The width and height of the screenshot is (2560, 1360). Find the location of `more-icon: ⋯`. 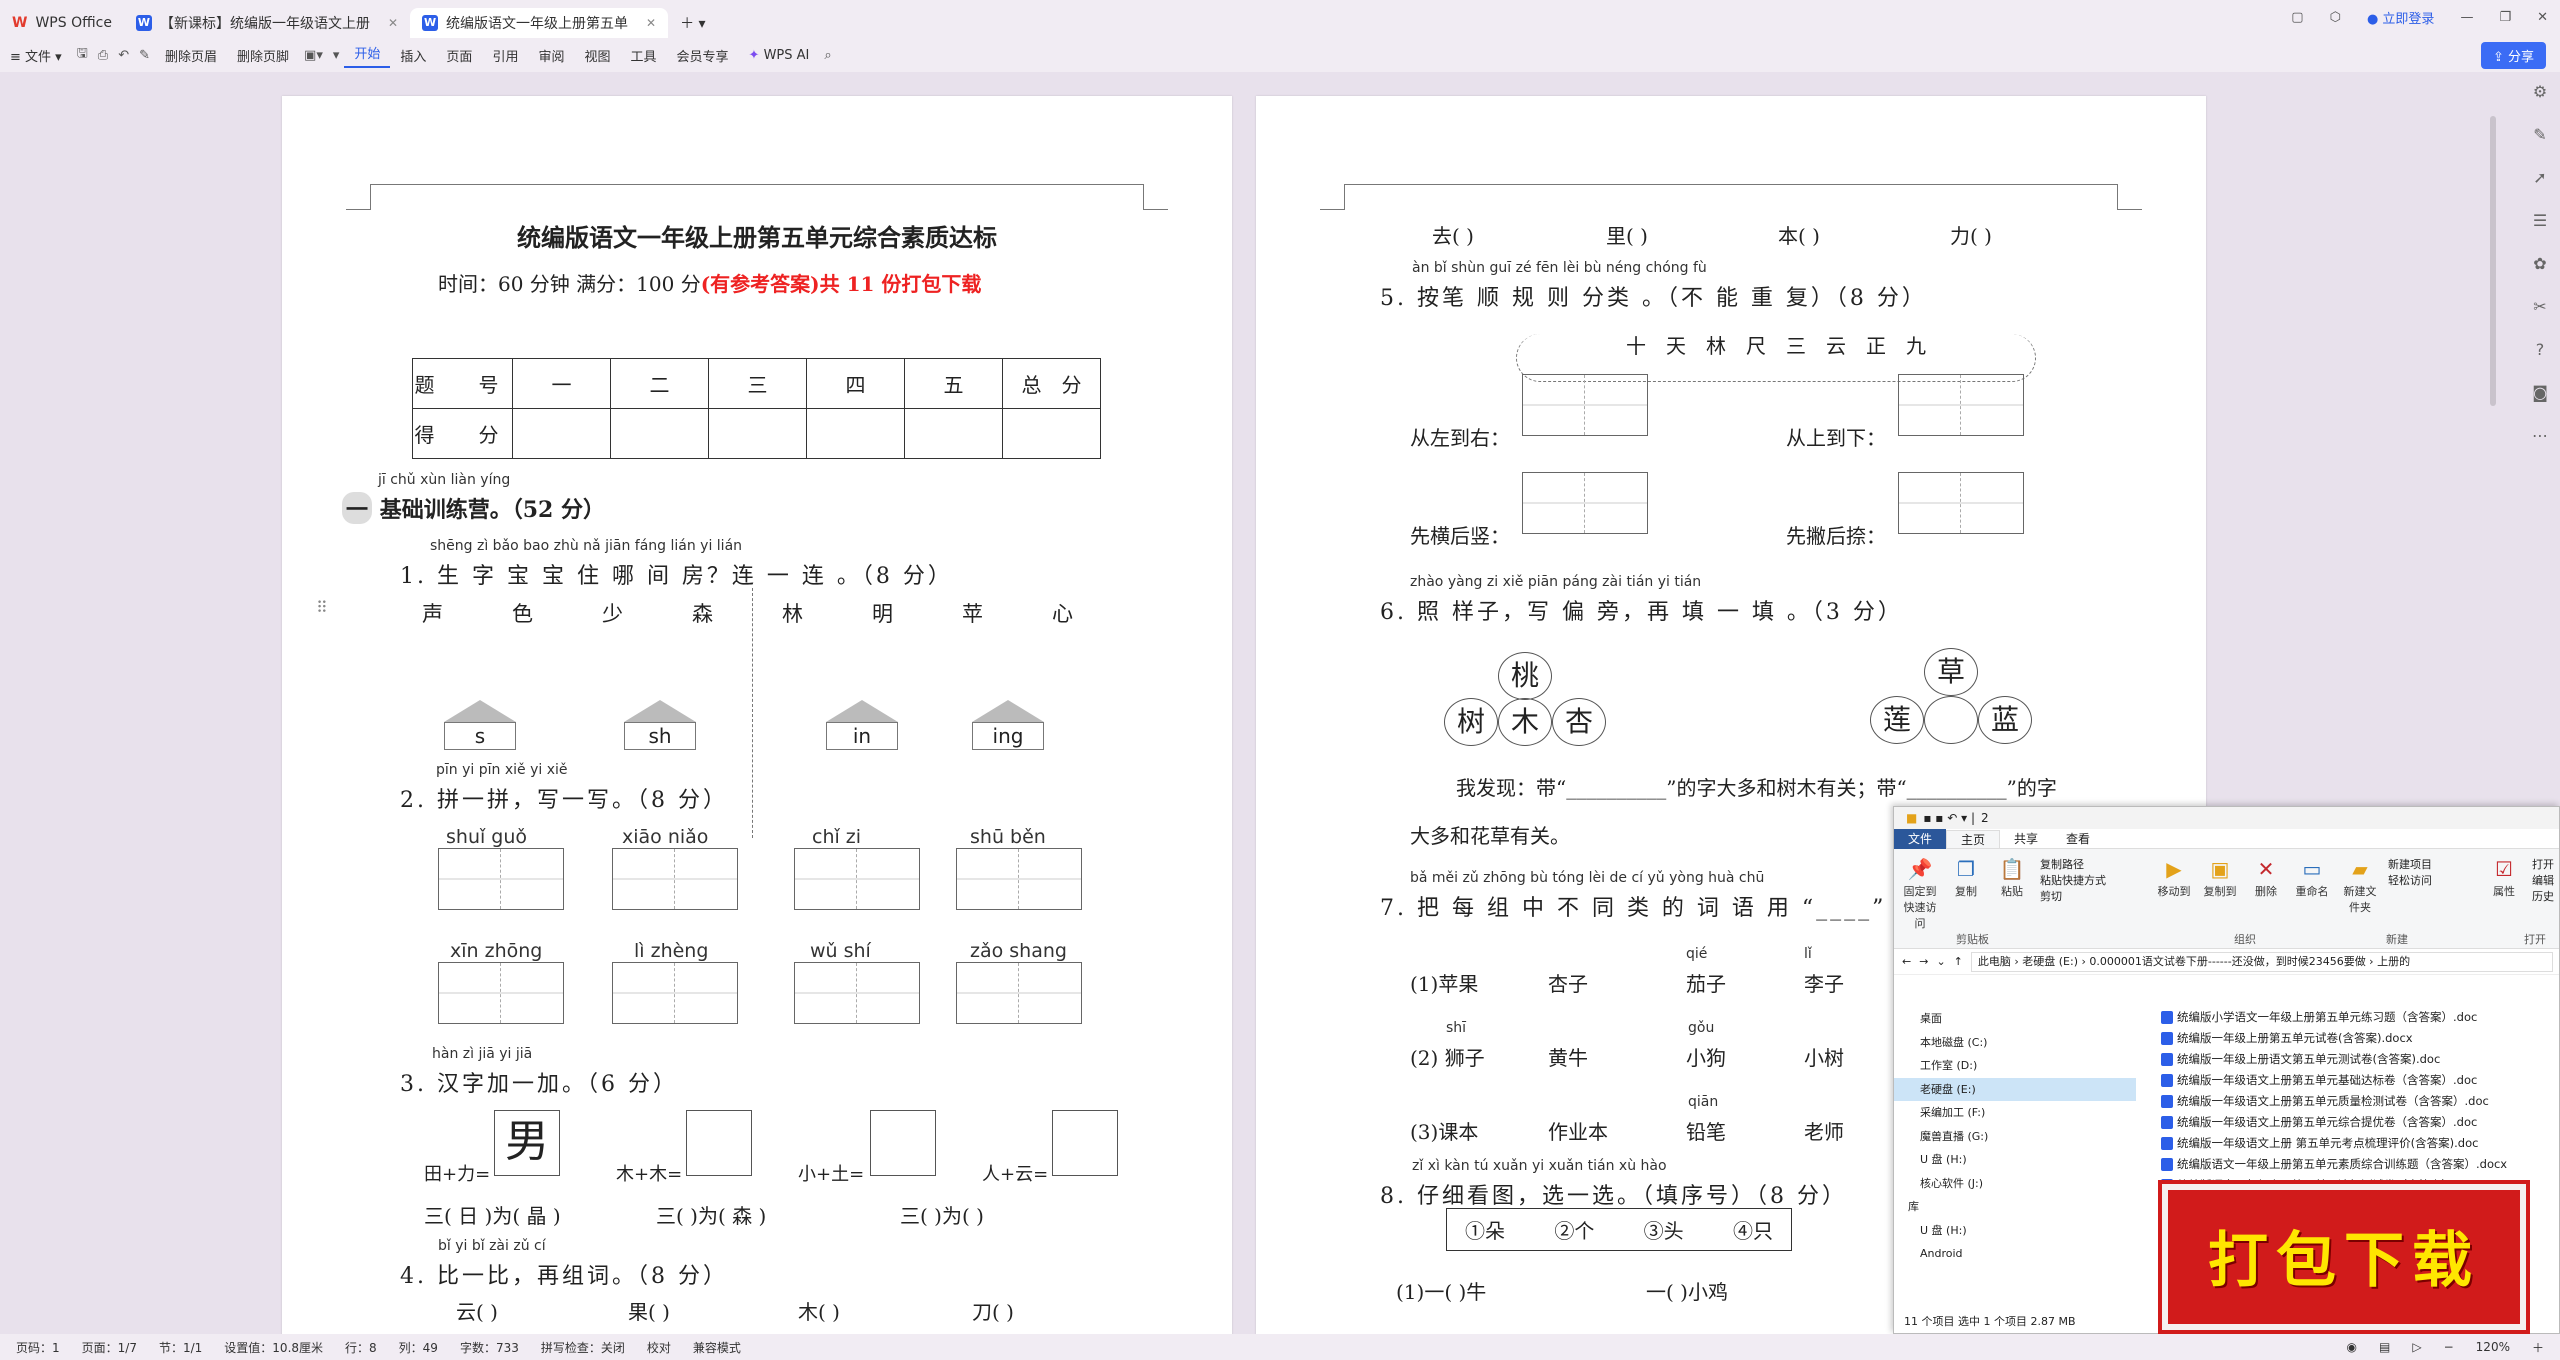

more-icon: ⋯ is located at coordinates (2540, 435).